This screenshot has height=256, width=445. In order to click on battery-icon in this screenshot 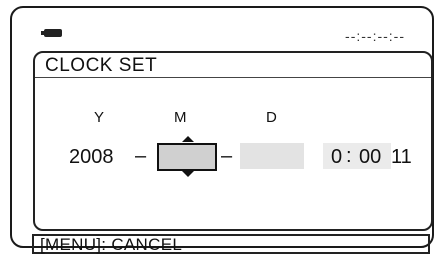, I will do `click(51, 33)`.